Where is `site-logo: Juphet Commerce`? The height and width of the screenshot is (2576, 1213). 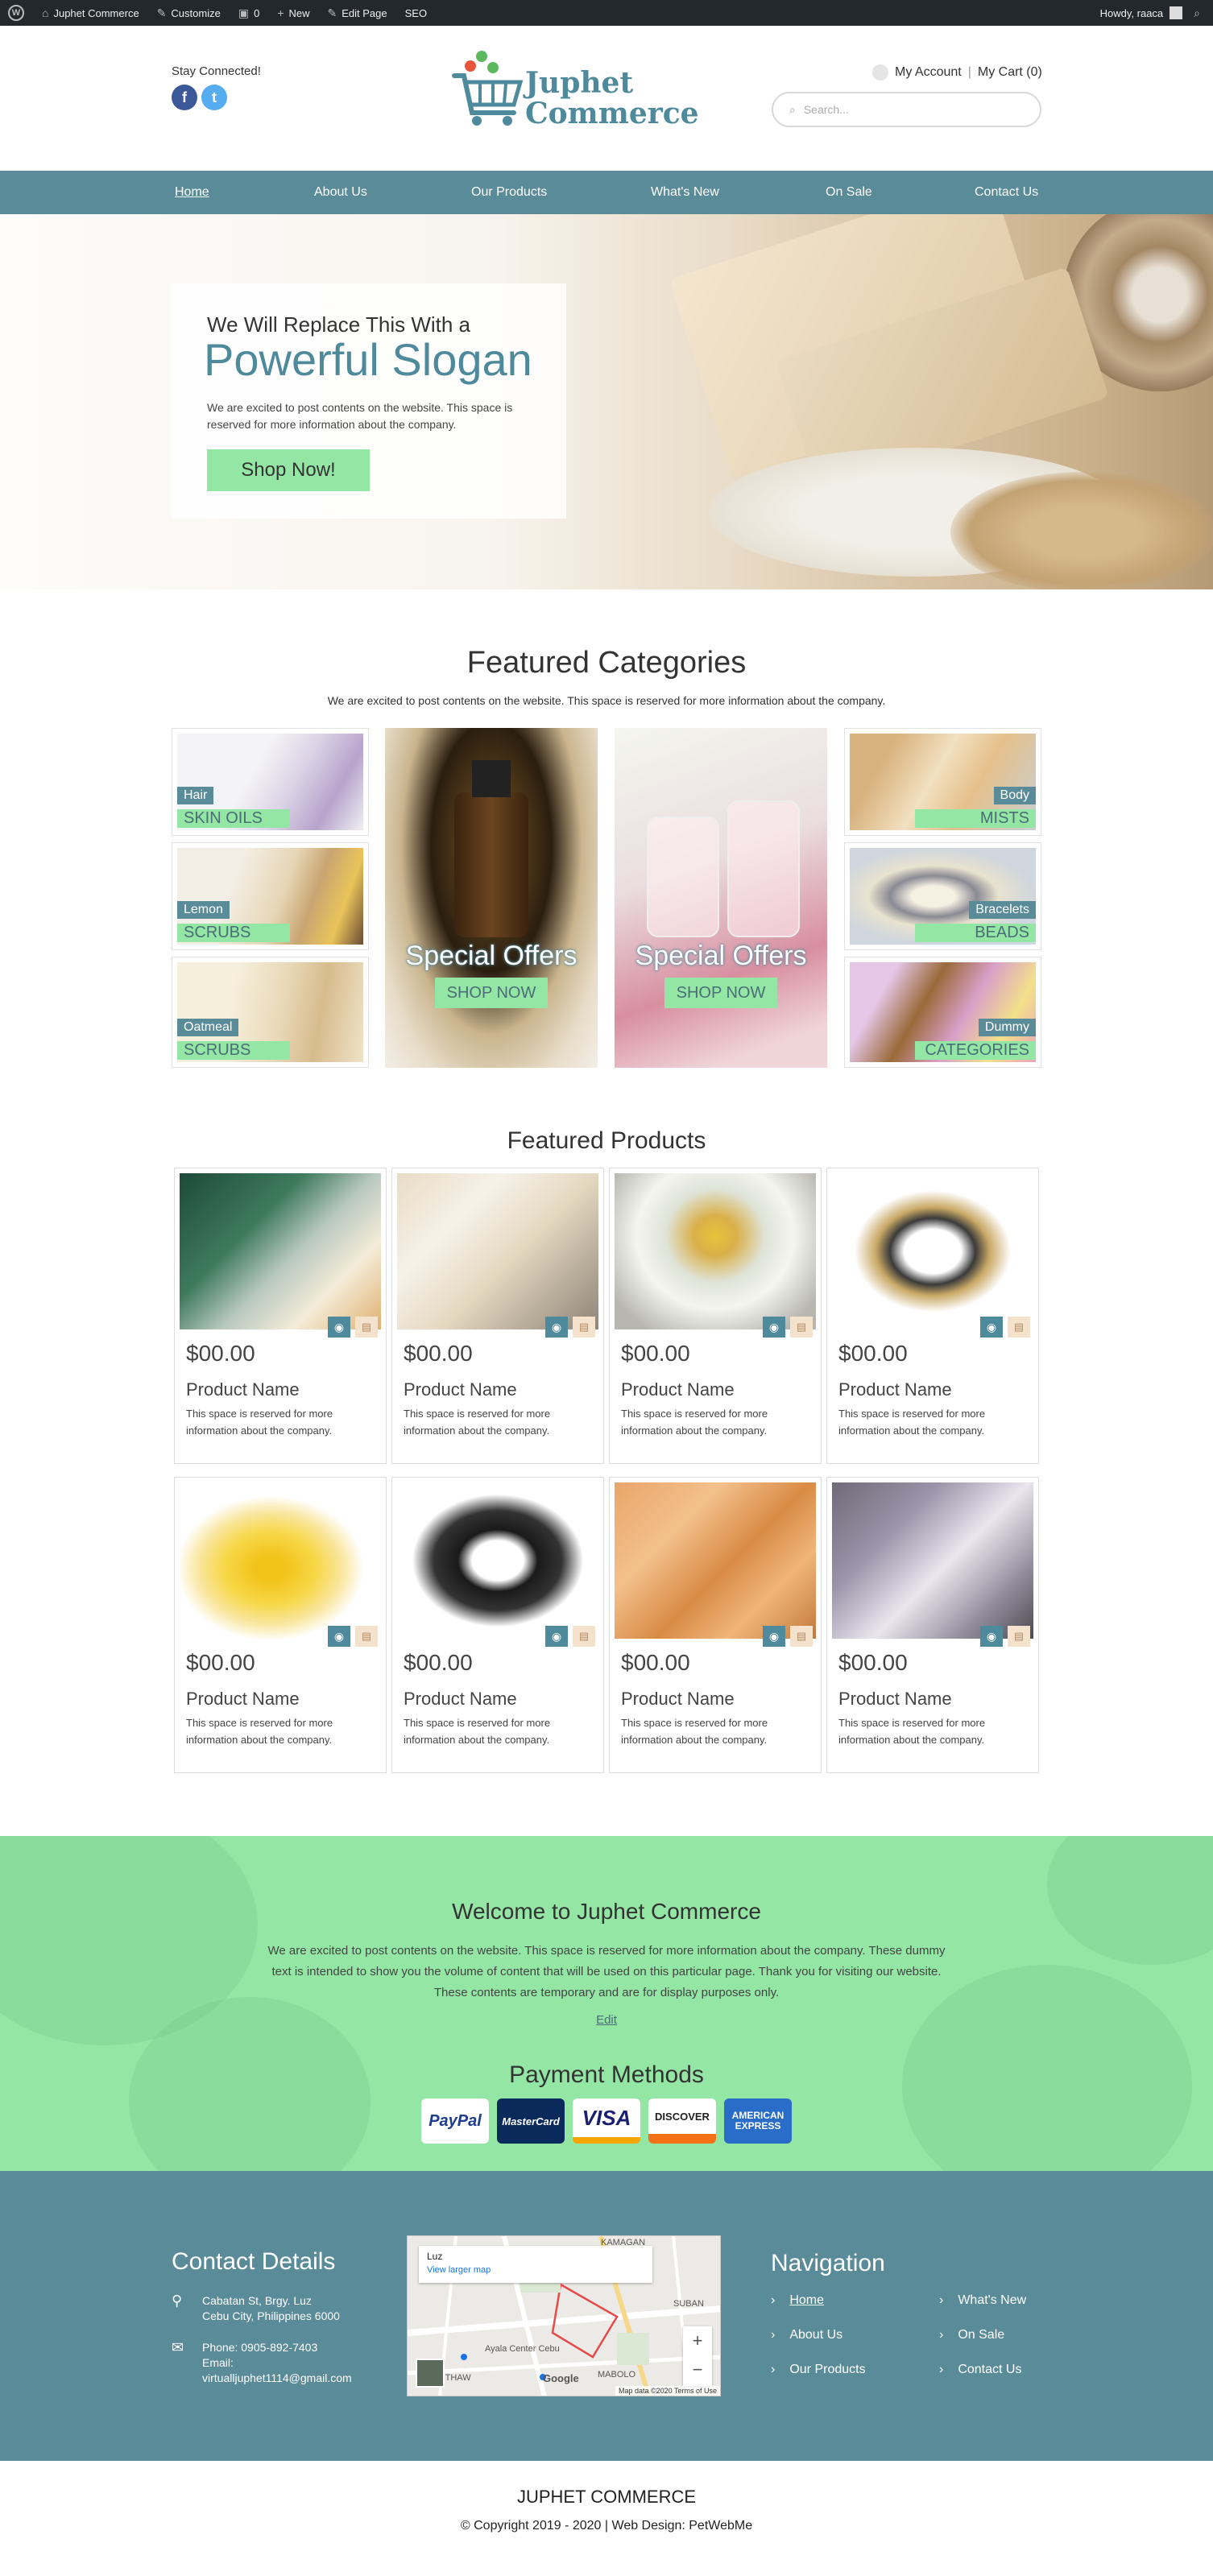 site-logo: Juphet Commerce is located at coordinates (575, 88).